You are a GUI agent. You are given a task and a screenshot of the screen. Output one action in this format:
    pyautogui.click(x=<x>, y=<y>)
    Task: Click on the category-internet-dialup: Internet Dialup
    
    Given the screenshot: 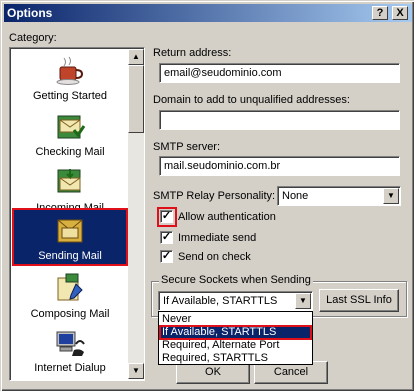 What is the action you would take?
    pyautogui.click(x=70, y=352)
    